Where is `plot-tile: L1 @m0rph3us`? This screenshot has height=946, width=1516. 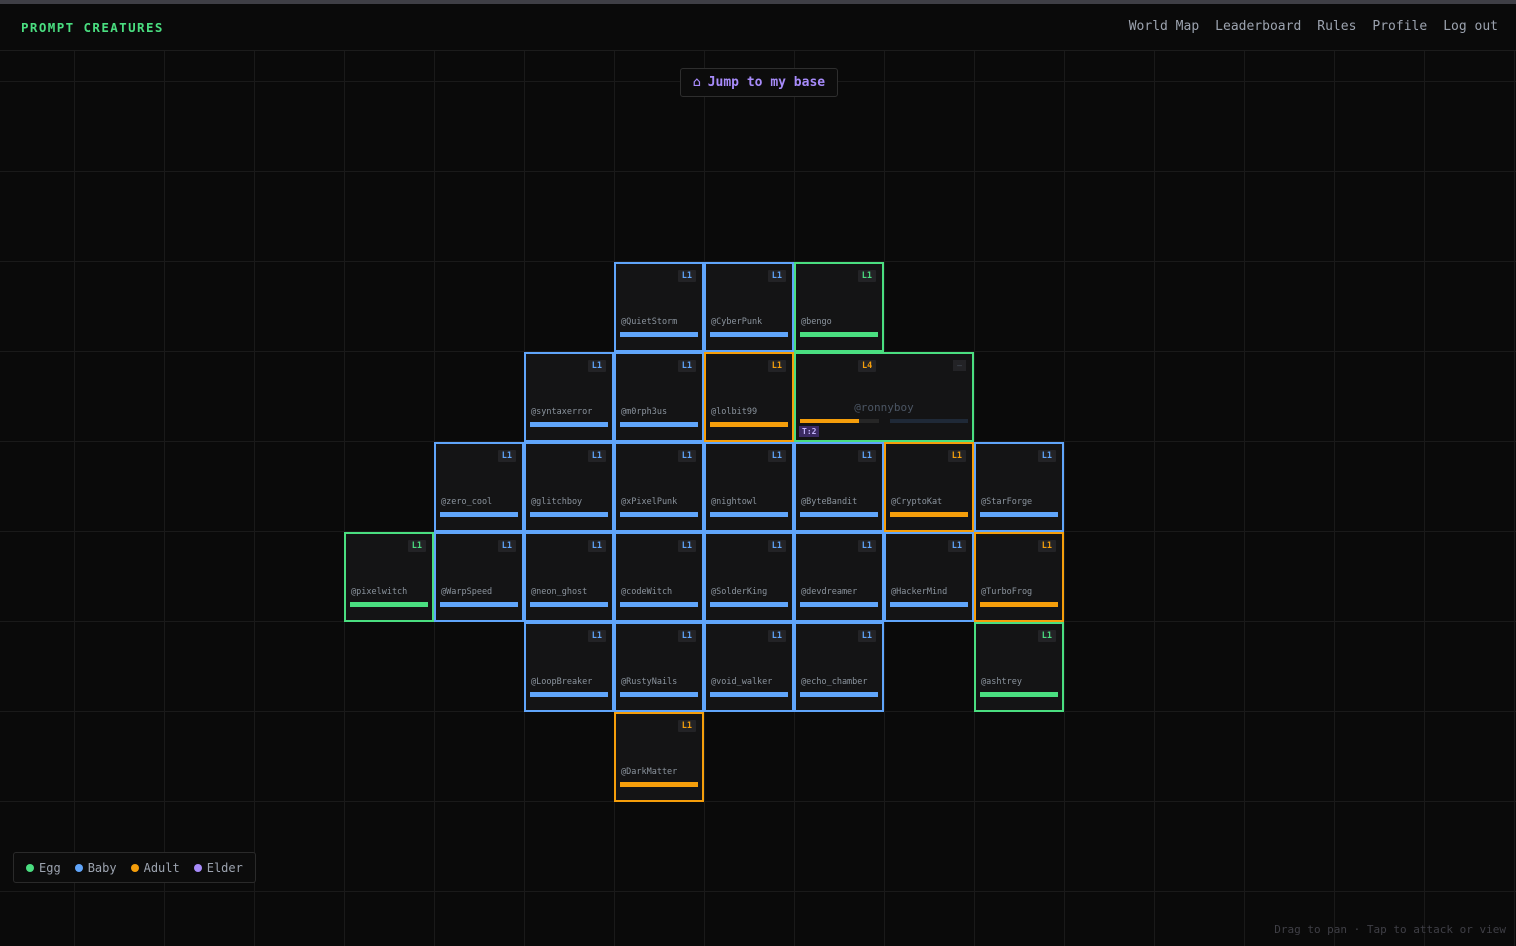
plot-tile: L1 @m0rph3us is located at coordinates (659, 397).